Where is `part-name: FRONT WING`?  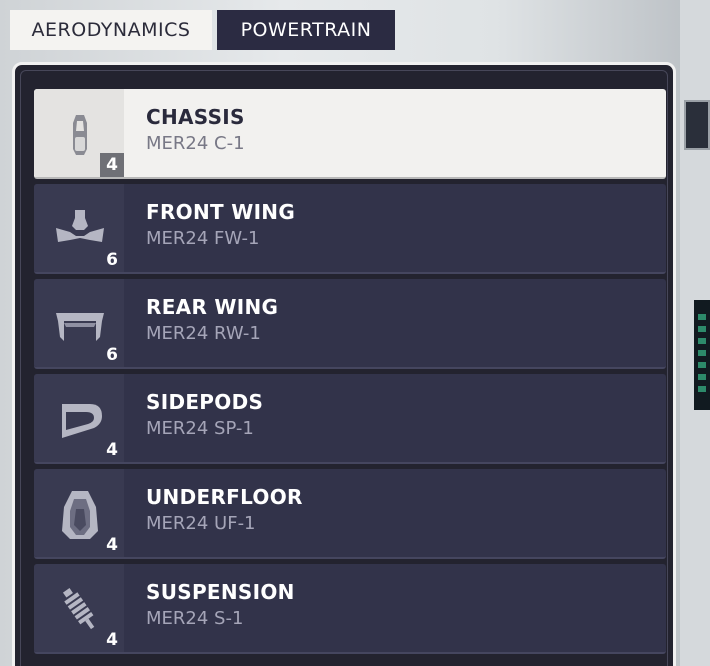
part-name: FRONT WING is located at coordinates (221, 212).